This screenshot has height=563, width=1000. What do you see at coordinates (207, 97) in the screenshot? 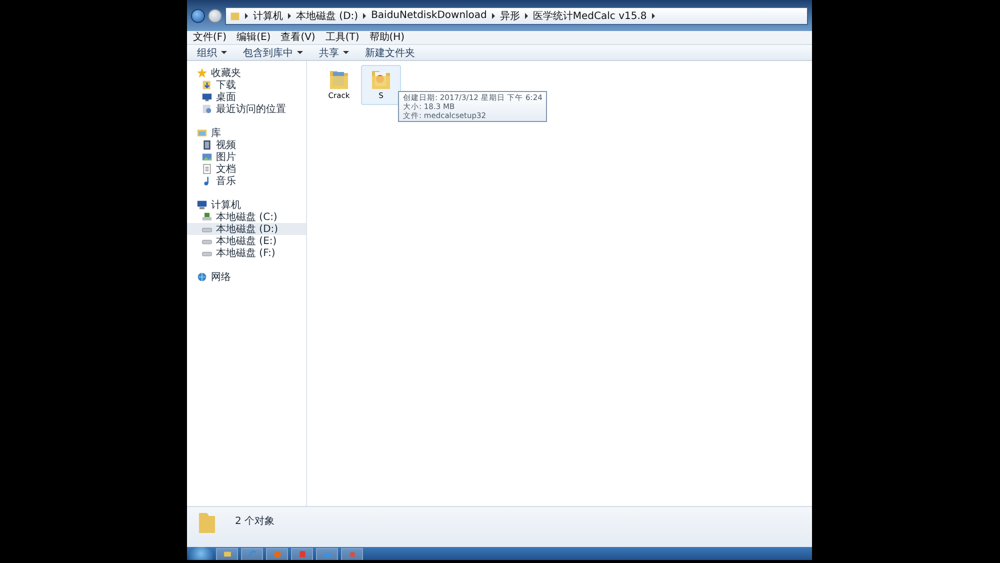
I see `desktop-icon` at bounding box center [207, 97].